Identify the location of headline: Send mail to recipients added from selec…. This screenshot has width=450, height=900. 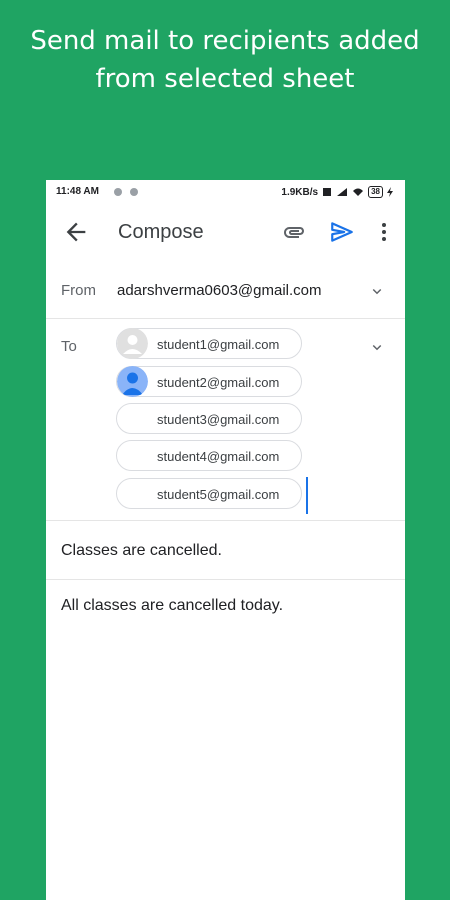
(225, 60).